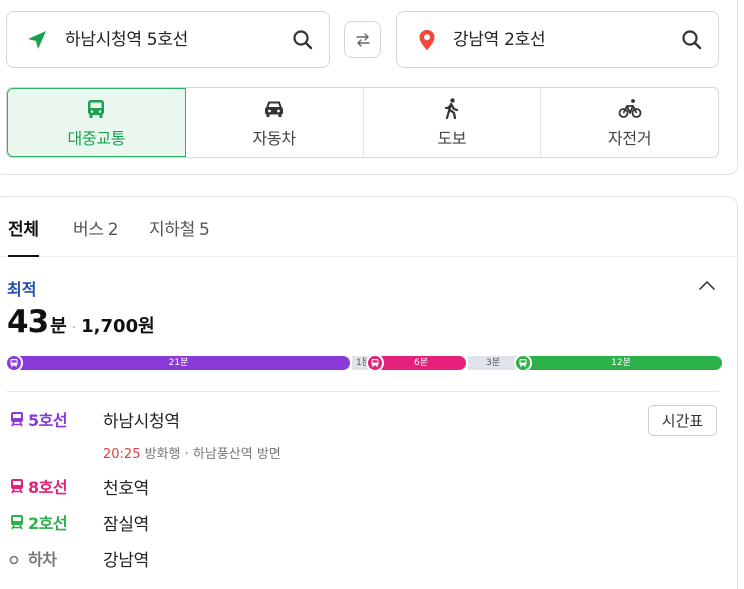 The image size is (744, 589). I want to click on tab-subway-count: 5, so click(204, 230).